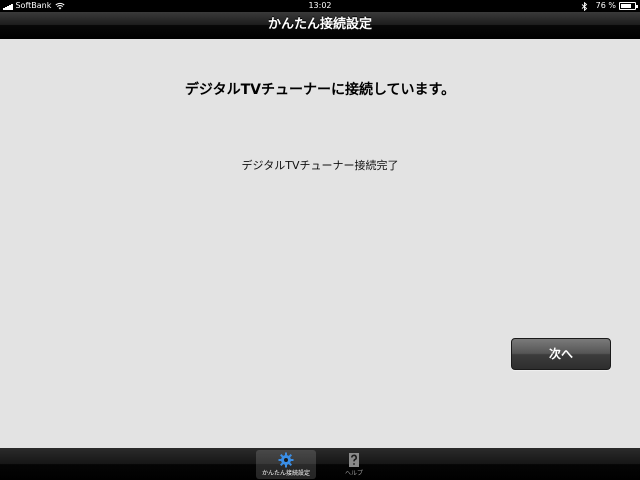 The height and width of the screenshot is (480, 640). What do you see at coordinates (286, 460) in the screenshot?
I see `gear-icon` at bounding box center [286, 460].